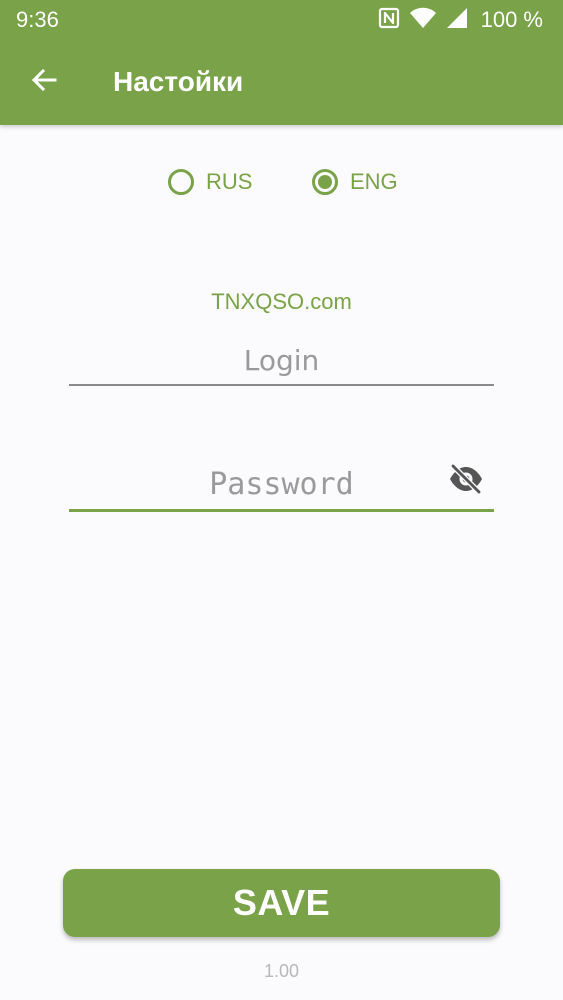 The height and width of the screenshot is (1000, 563). Describe the element at coordinates (423, 20) in the screenshot. I see `wifi-icon` at that location.